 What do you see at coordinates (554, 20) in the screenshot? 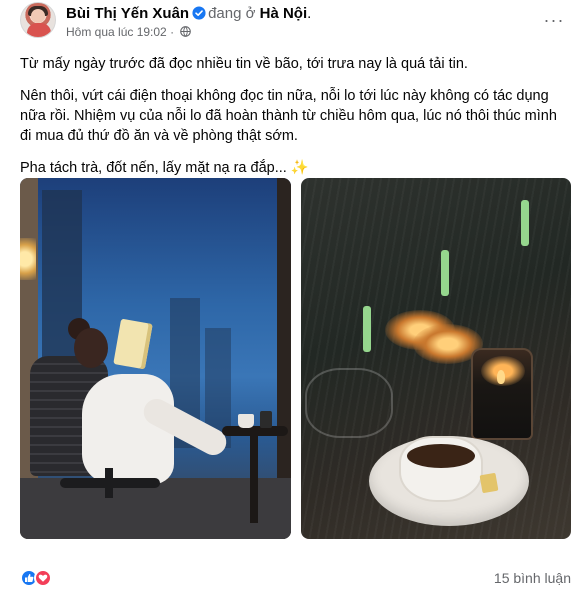
I see `more-options-icon: ···` at bounding box center [554, 20].